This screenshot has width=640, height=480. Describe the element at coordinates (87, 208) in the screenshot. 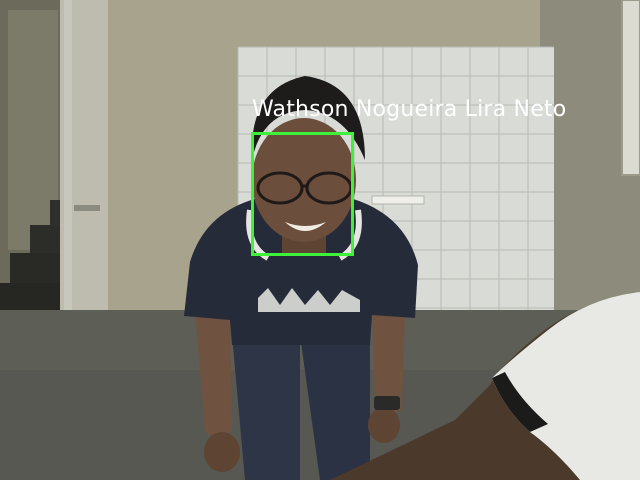

I see `door-handle` at that location.